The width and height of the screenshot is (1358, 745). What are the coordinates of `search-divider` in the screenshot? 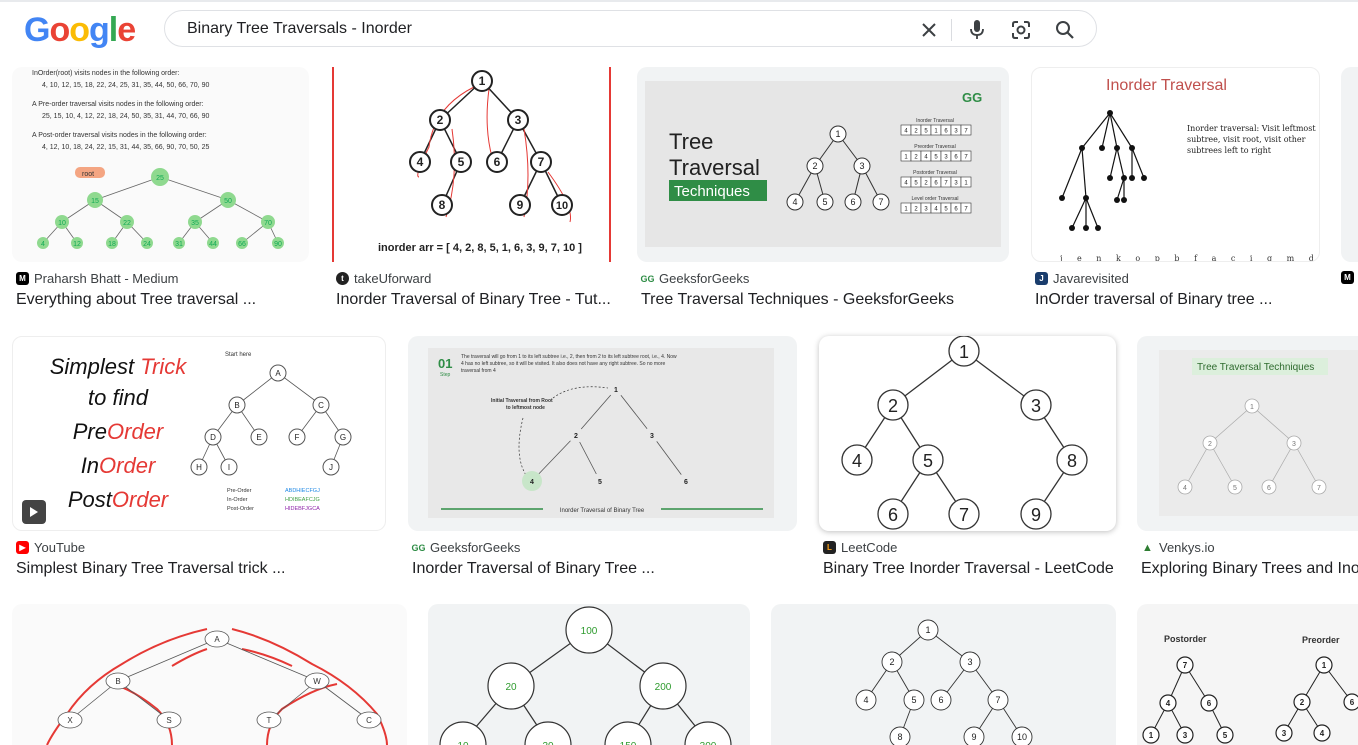 It's located at (951, 30).